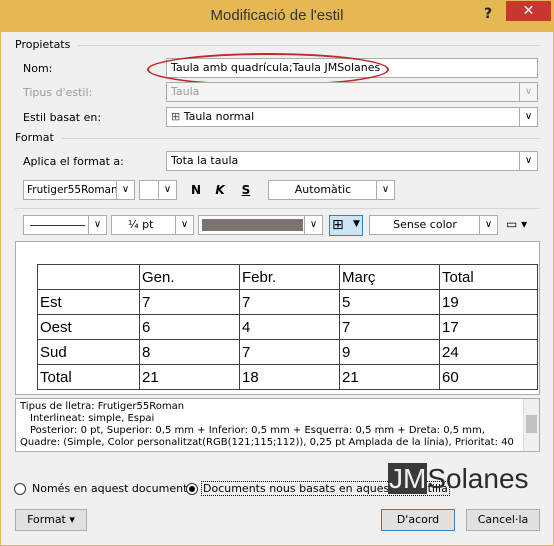  I want to click on table-cell, so click(88, 277).